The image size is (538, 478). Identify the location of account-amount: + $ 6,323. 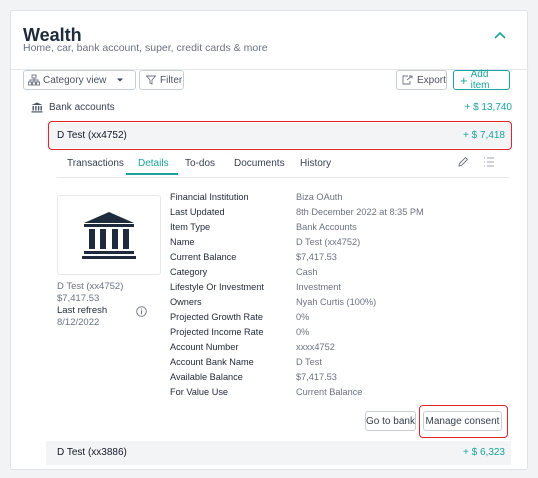
(484, 452).